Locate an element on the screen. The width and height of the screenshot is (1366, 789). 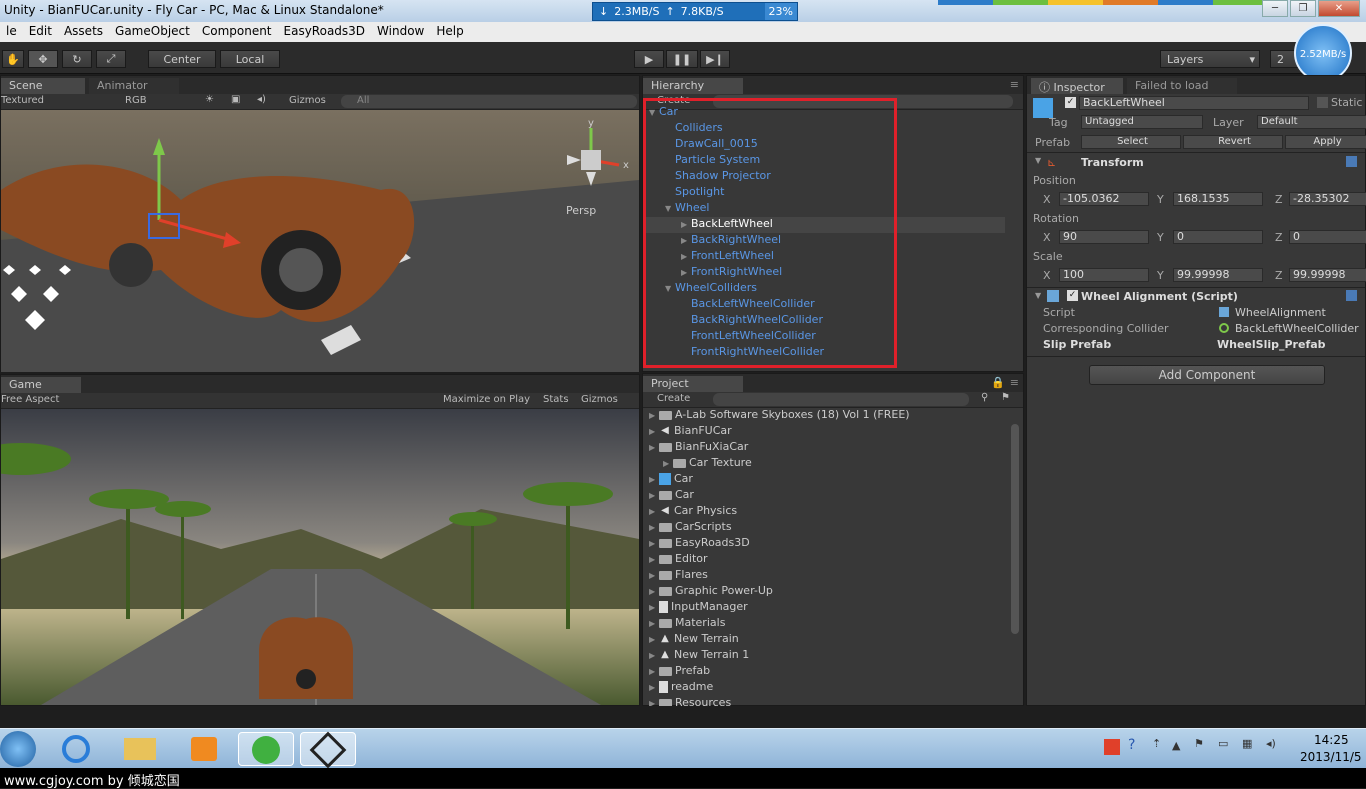
position-x-field: -105.0362 is located at coordinates (1104, 199).